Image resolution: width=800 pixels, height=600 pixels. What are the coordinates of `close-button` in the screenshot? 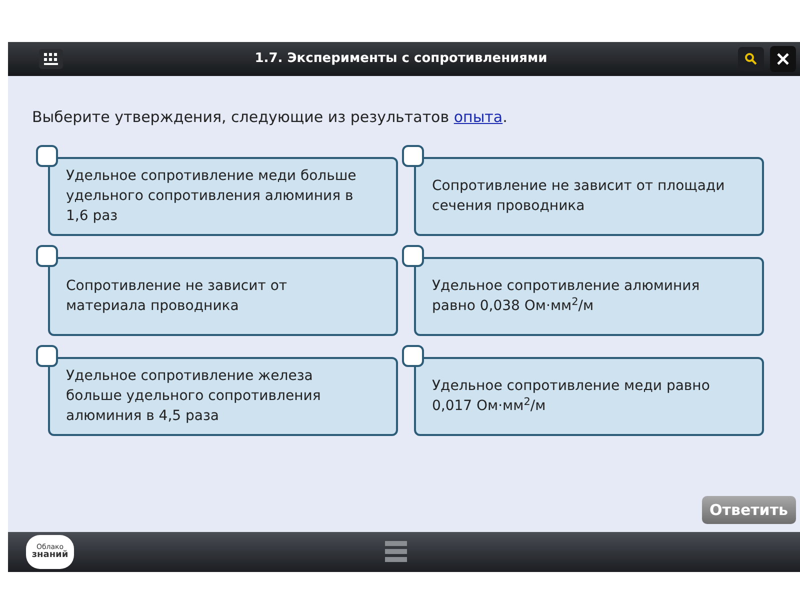 It's located at (783, 59).